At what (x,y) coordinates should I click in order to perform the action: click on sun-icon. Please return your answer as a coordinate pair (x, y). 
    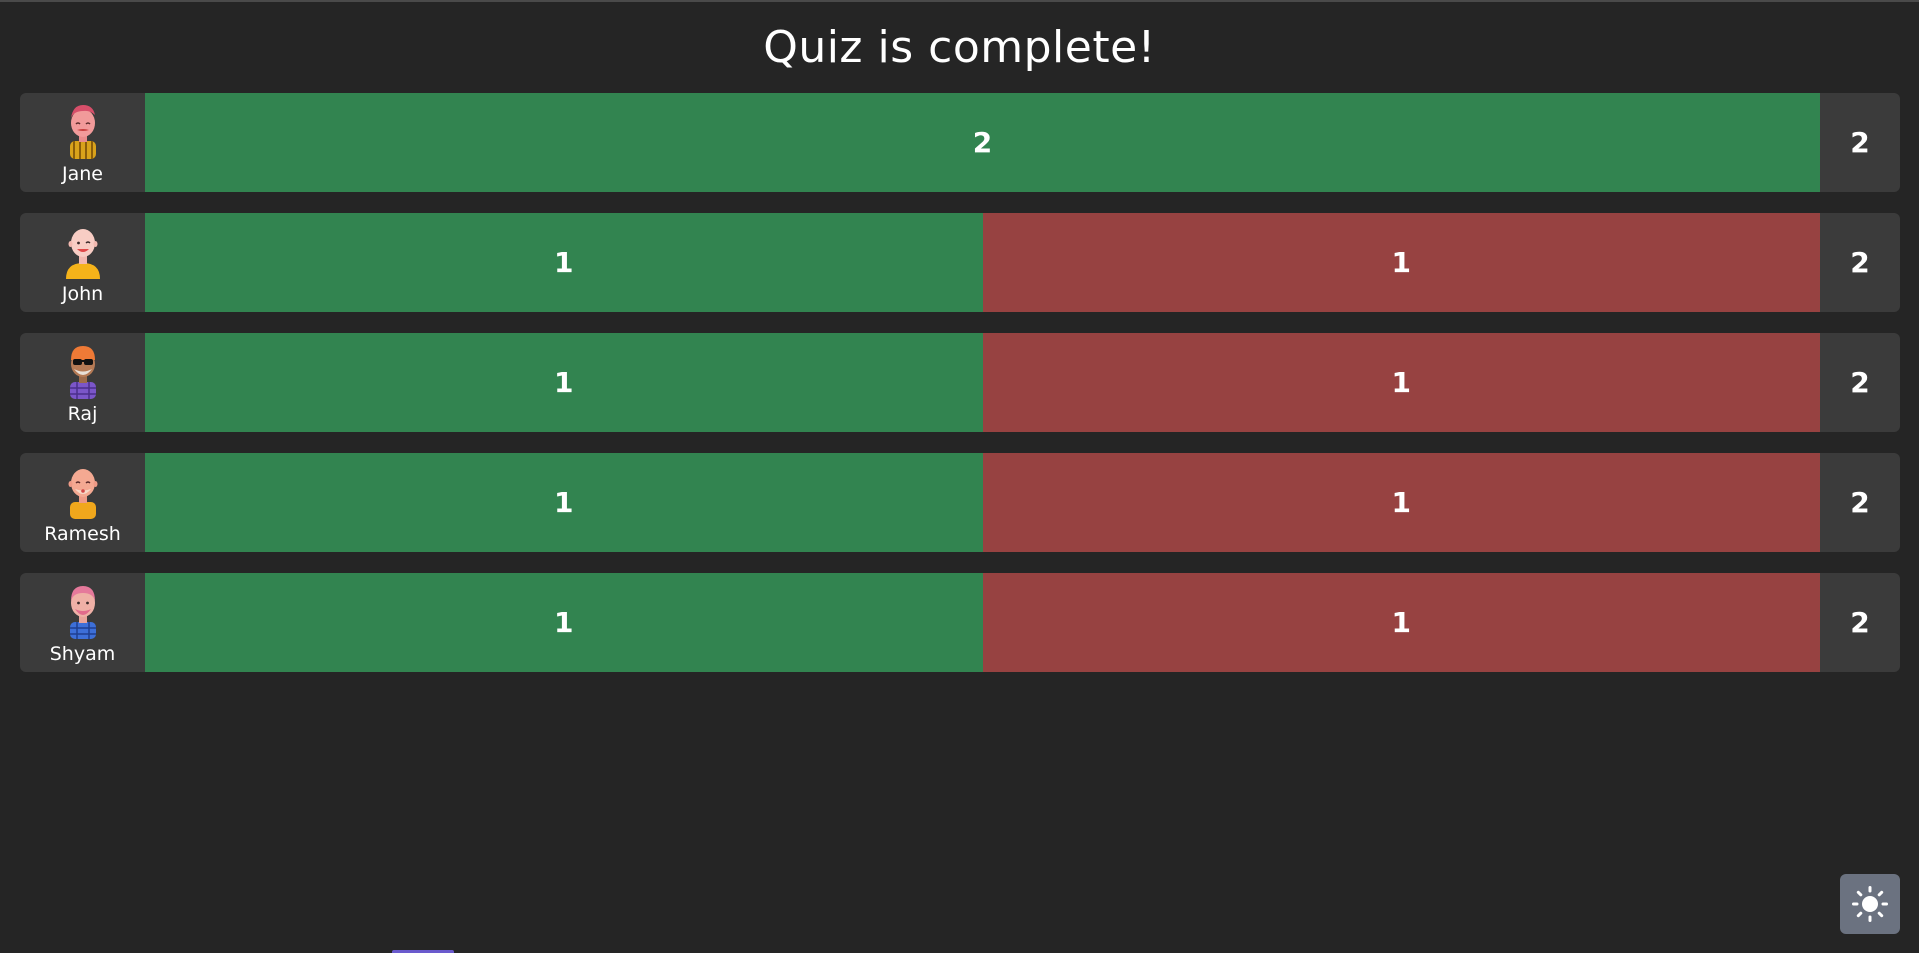
    Looking at the image, I should click on (1870, 904).